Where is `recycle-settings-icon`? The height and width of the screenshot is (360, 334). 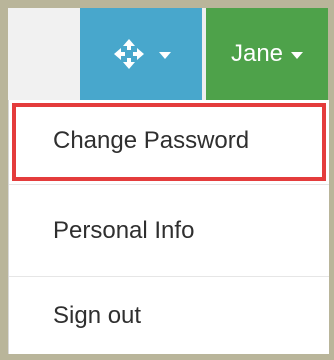 recycle-settings-icon is located at coordinates (129, 54).